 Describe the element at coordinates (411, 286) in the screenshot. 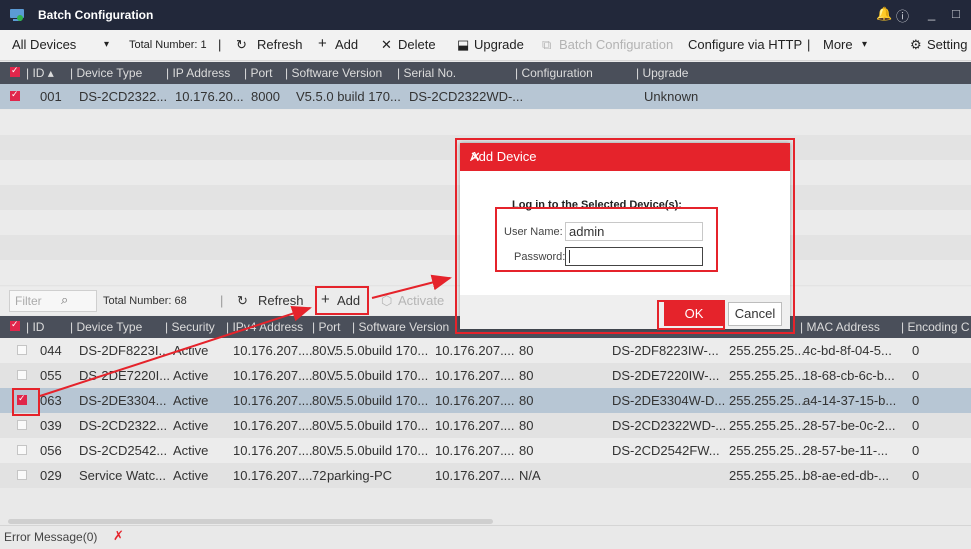

I see `arrow-to-dialog` at that location.